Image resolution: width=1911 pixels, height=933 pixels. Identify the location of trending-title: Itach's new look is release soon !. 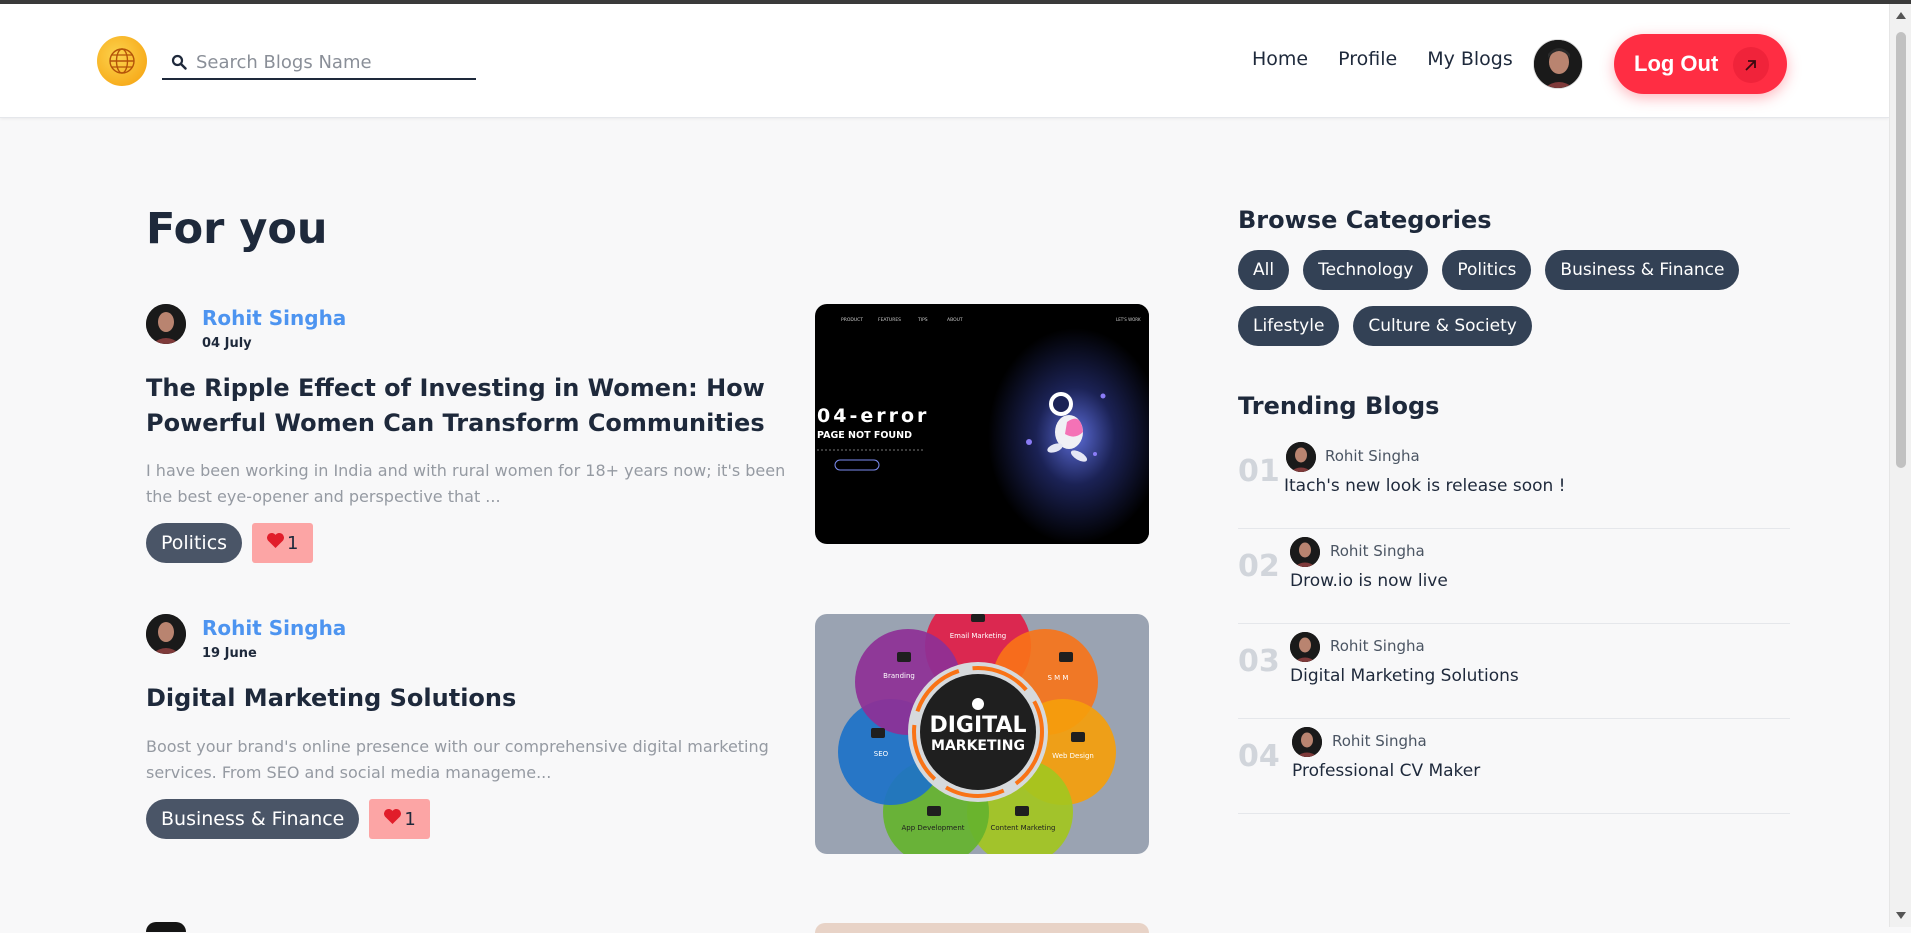
(1425, 486).